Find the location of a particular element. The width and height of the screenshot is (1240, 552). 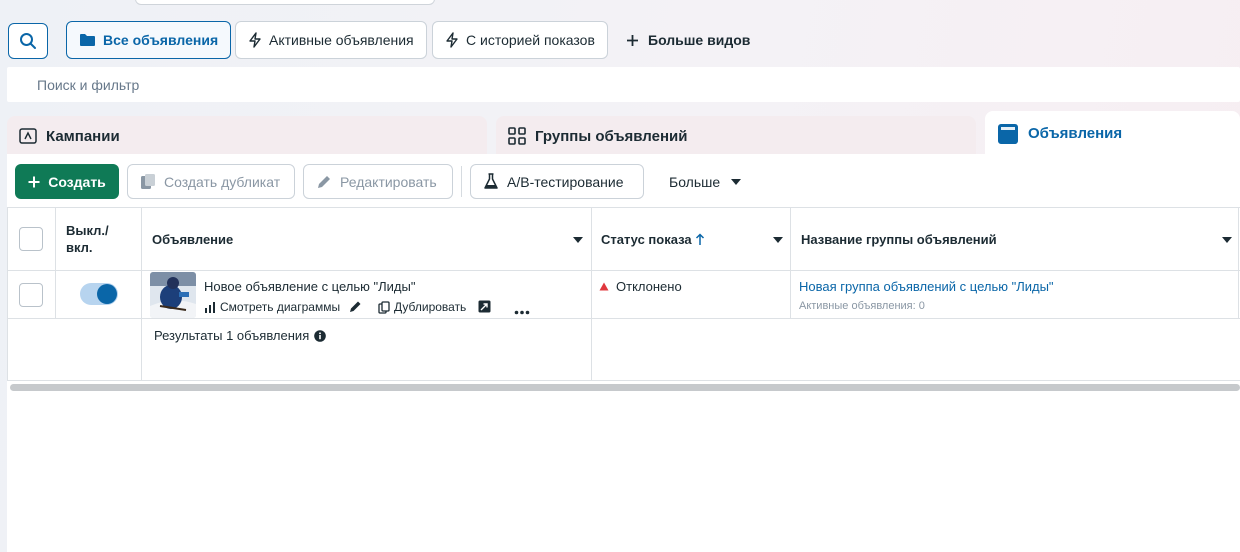

adset-name-link: Новая группа объявлений с целью "Лиды" is located at coordinates (926, 286).